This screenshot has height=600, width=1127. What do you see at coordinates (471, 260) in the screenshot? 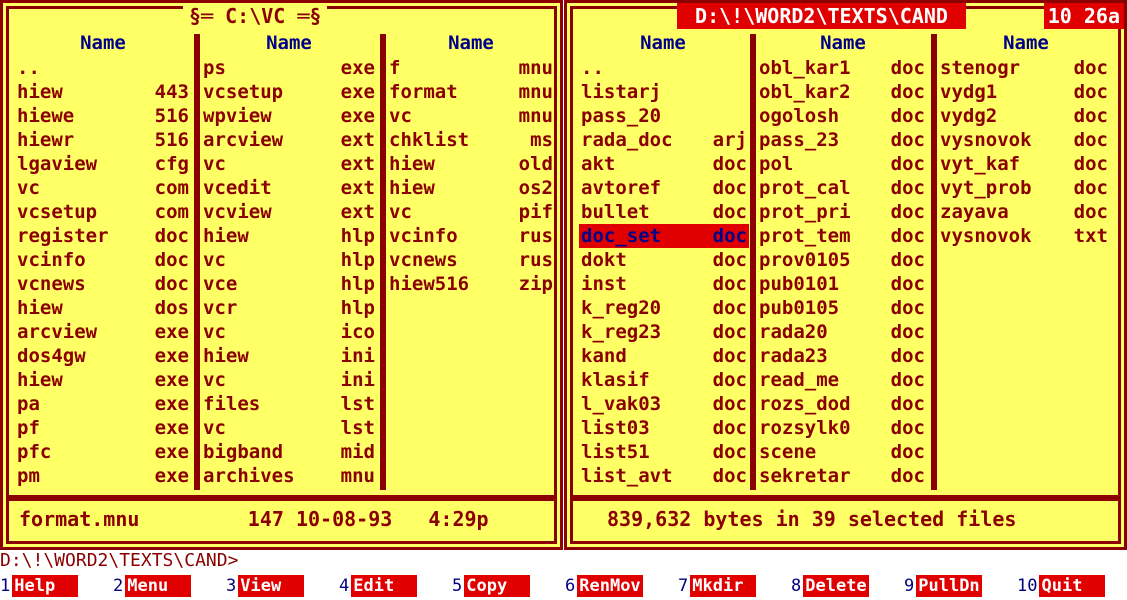
I see `file-entry: vcnews rus` at bounding box center [471, 260].